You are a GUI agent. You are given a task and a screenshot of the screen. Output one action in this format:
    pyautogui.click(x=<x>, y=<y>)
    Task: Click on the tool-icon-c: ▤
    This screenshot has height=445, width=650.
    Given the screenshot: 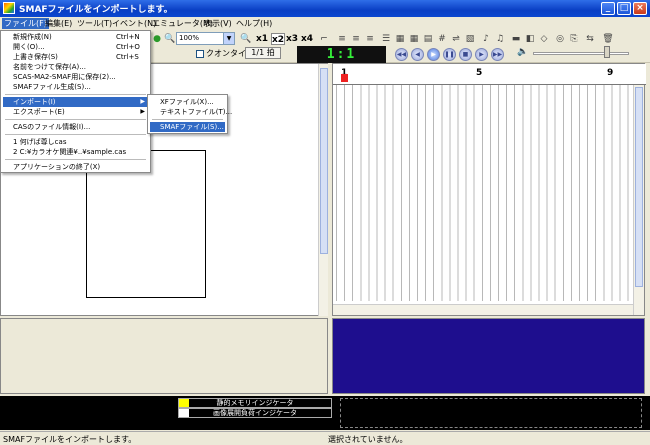 What is the action you would take?
    pyautogui.click(x=428, y=39)
    